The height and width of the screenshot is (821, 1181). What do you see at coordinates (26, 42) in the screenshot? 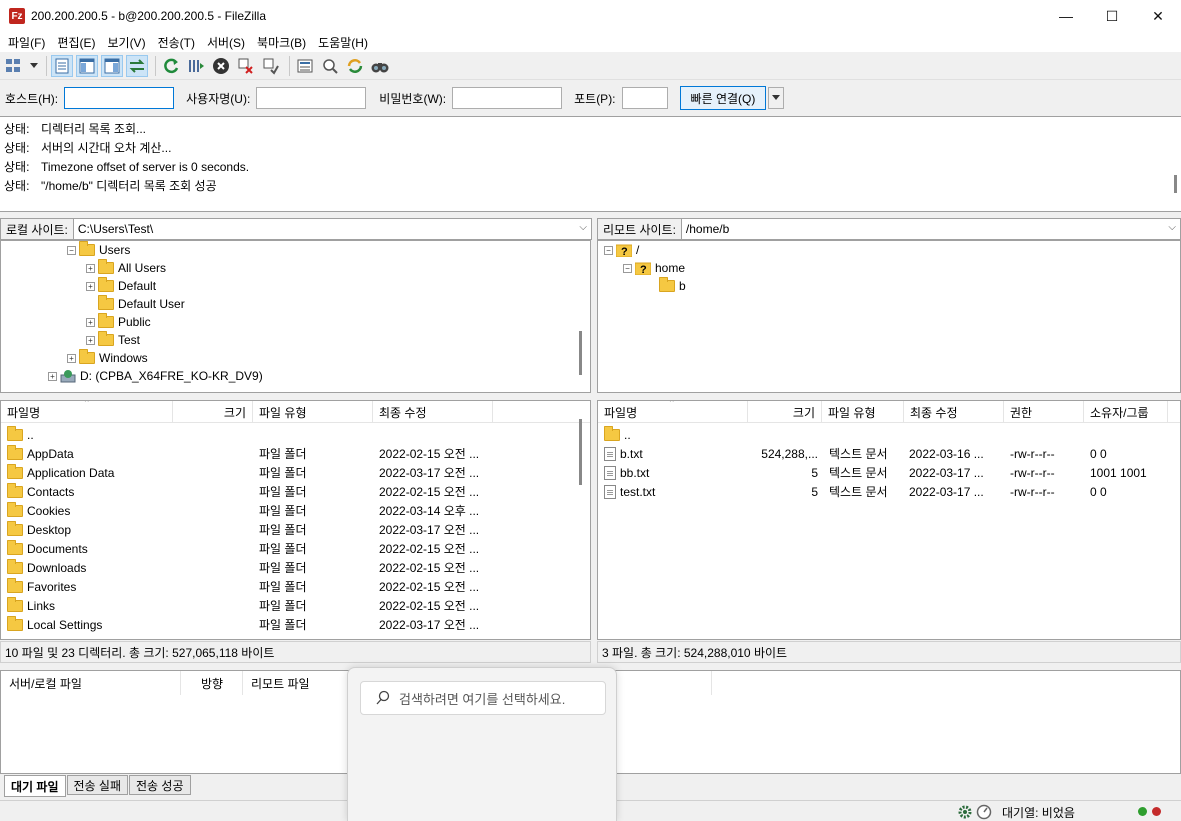
I see `menu-file: 파일(F)` at bounding box center [26, 42].